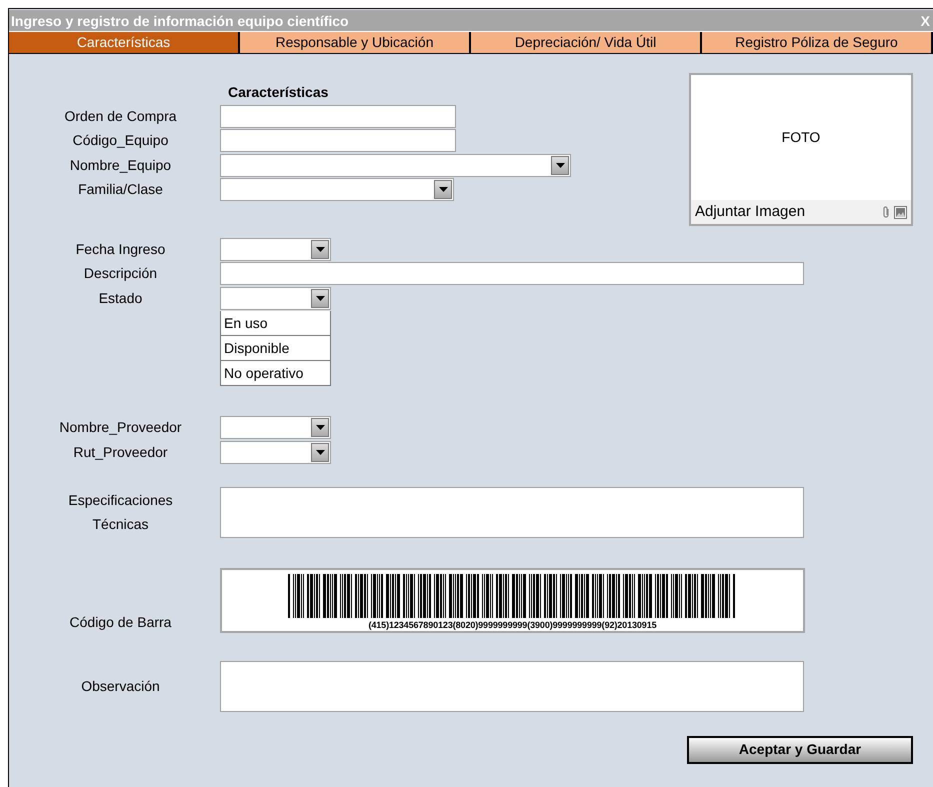 The width and height of the screenshot is (933, 787). I want to click on dropdown-option: No operativo, so click(275, 373).